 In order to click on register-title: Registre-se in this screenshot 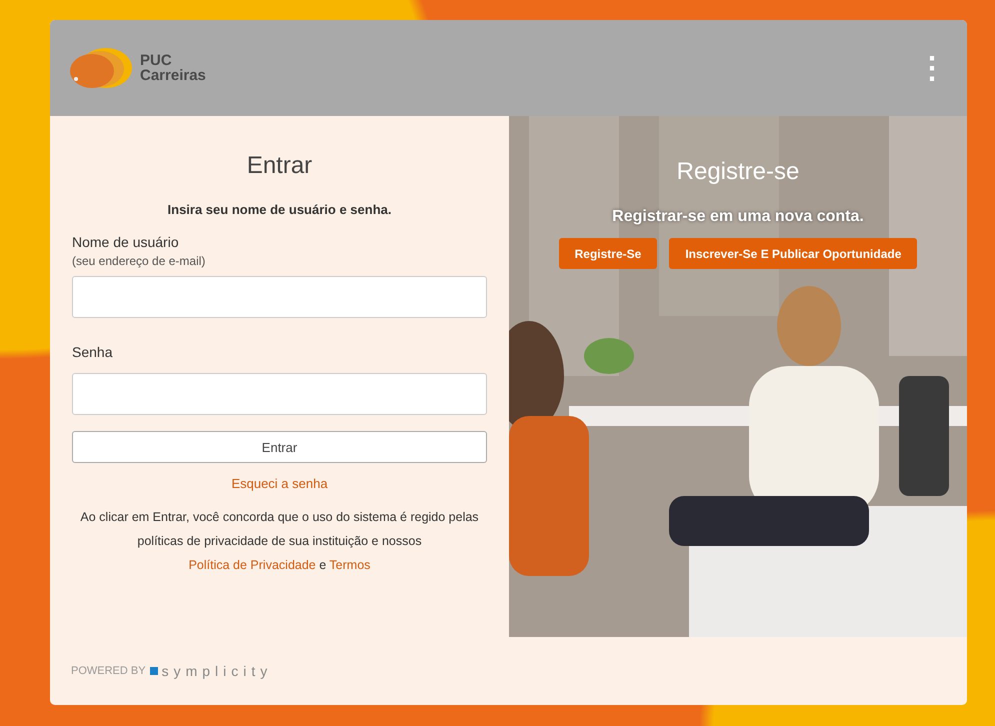, I will do `click(738, 172)`.